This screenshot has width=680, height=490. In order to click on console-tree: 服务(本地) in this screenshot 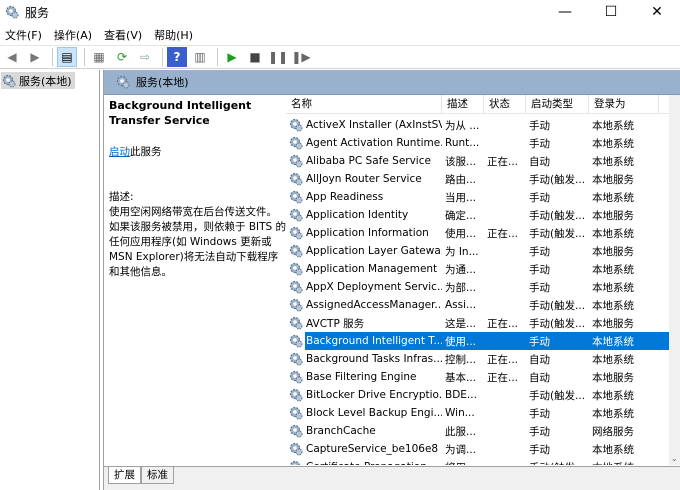, I will do `click(50, 280)`.